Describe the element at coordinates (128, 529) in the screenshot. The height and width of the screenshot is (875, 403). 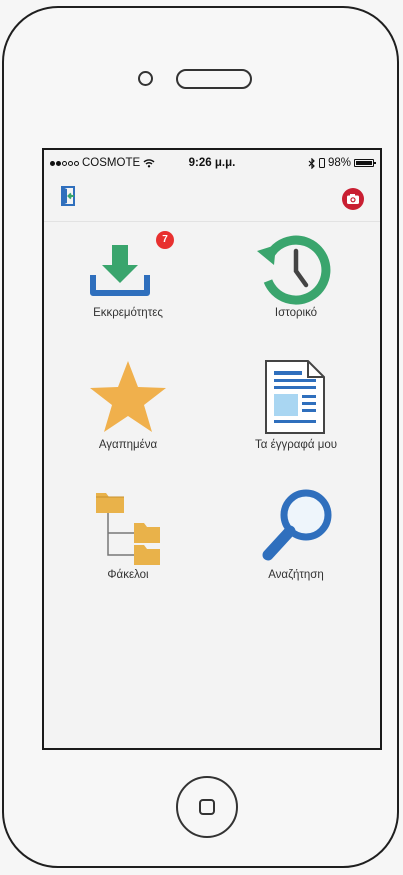
I see `folder-tree-icon` at that location.